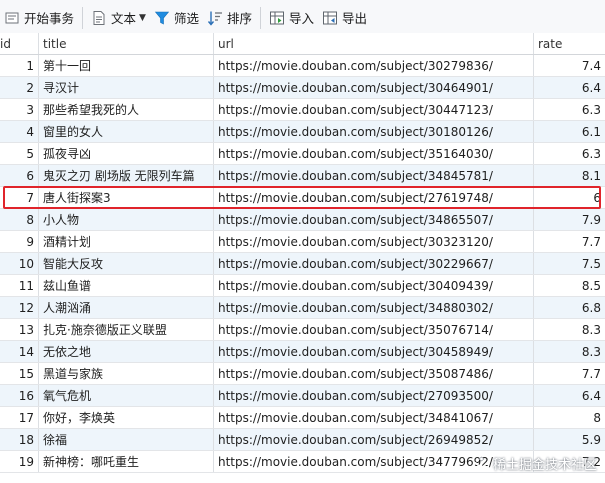 The image size is (605, 483). Describe the element at coordinates (374, 43) in the screenshot. I see `column-header-url: url` at that location.